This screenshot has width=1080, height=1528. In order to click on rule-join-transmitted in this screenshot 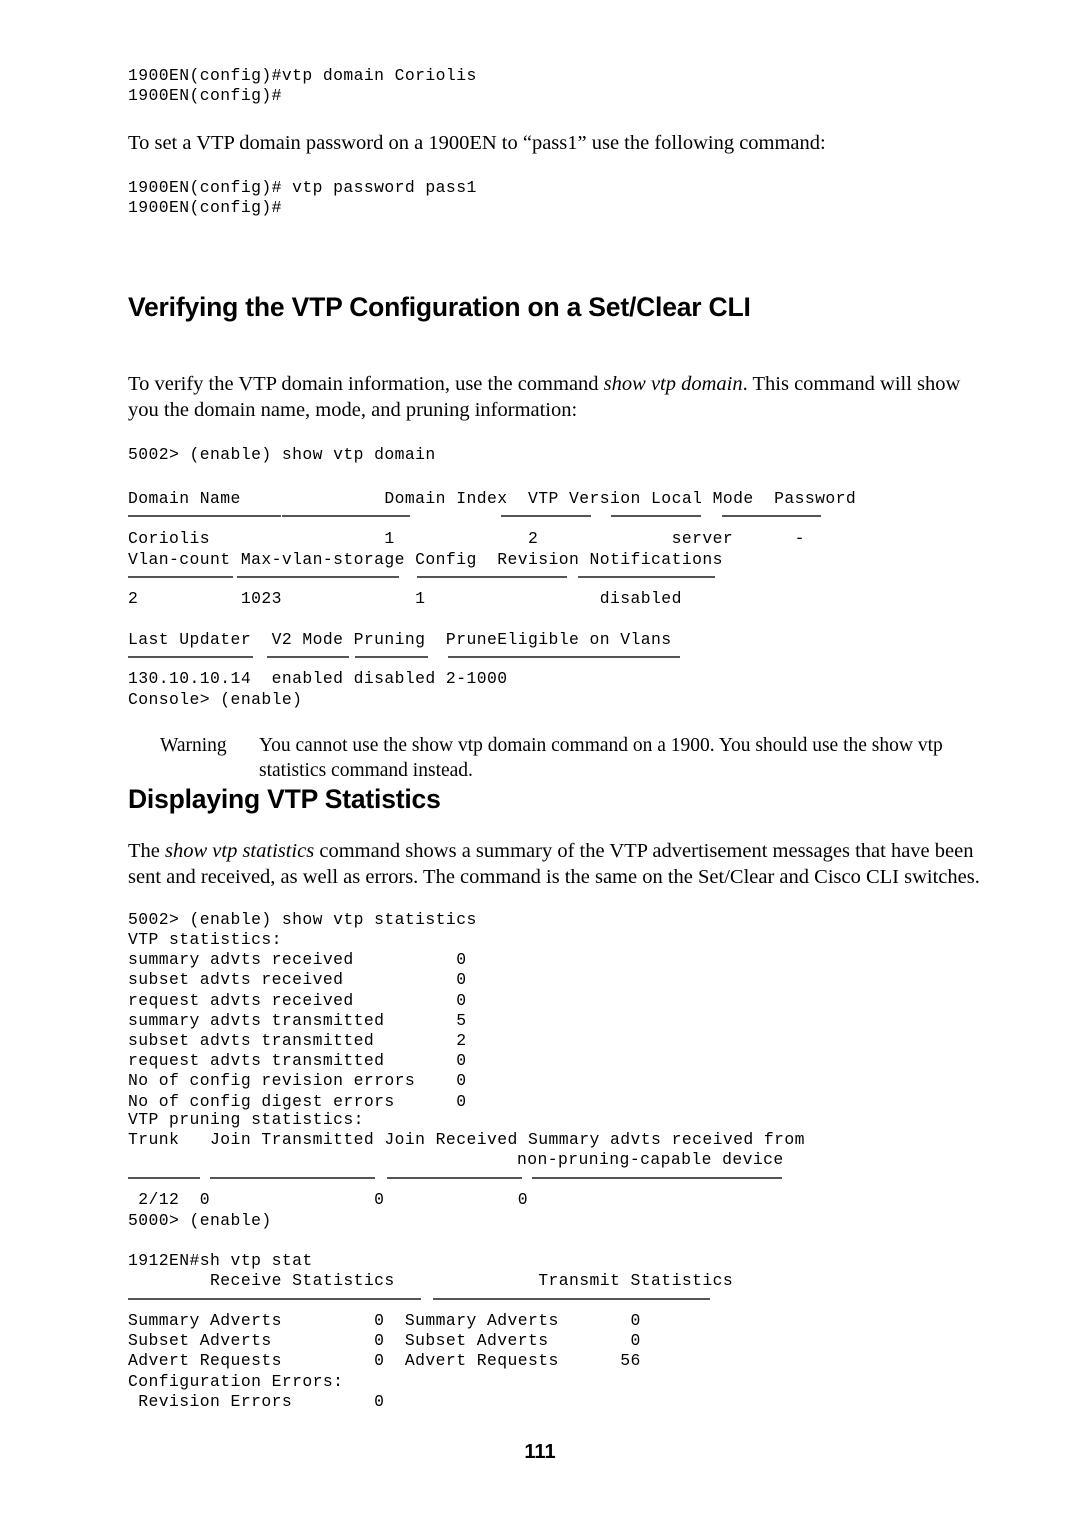, I will do `click(292, 1178)`.